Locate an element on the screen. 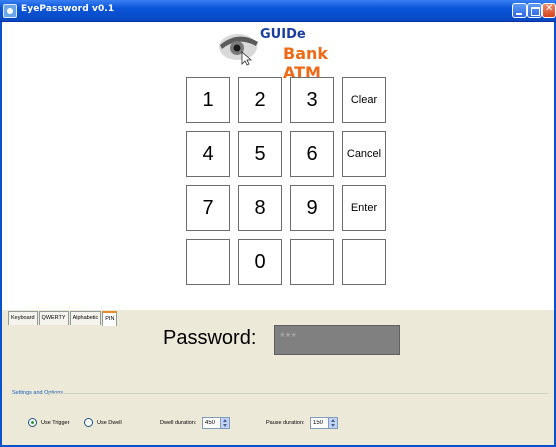 The image size is (556, 447). use-dwell-radio is located at coordinates (88, 422).